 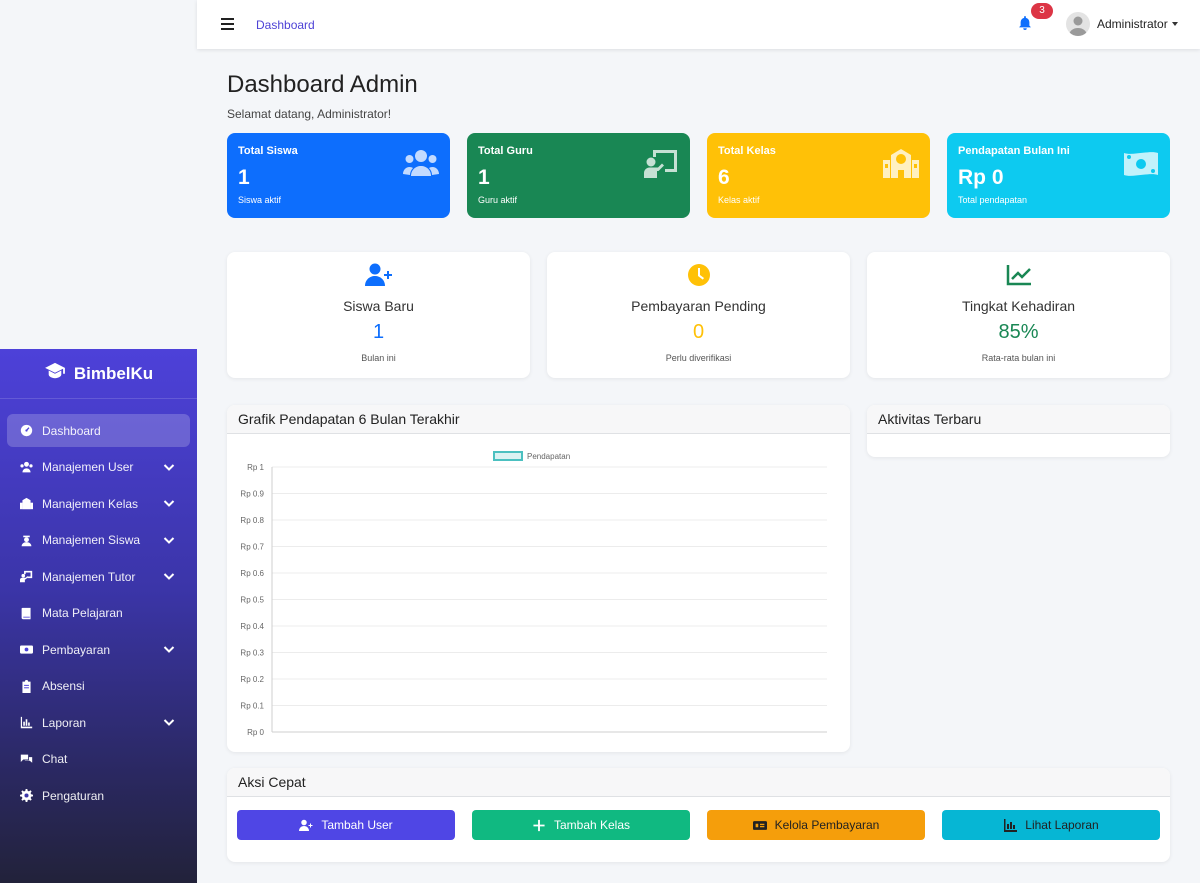 What do you see at coordinates (538, 419) in the screenshot?
I see `chart-panel-title: Grafik Pendapatan 6 Bulan Terakhir` at bounding box center [538, 419].